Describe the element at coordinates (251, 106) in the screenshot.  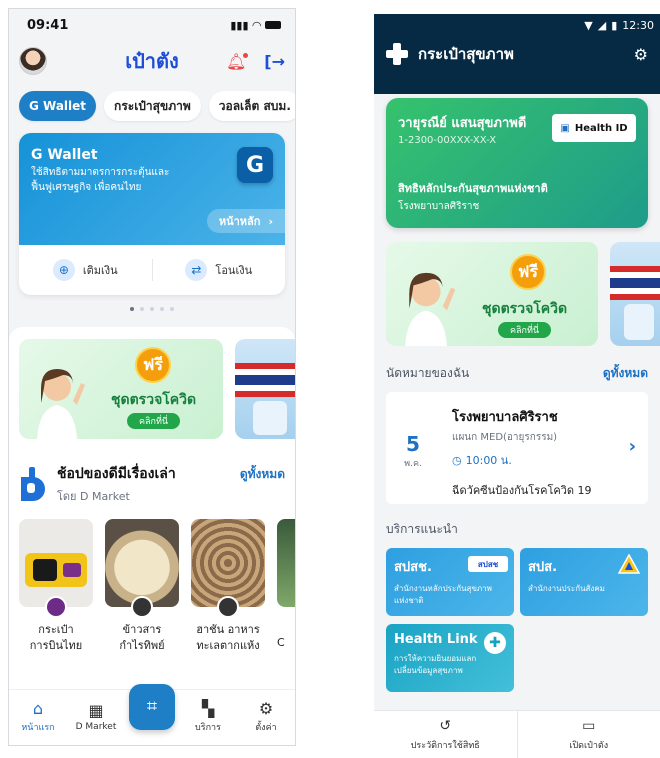
I see `tab-bond-wallet: วอลเล็ต สบม.` at that location.